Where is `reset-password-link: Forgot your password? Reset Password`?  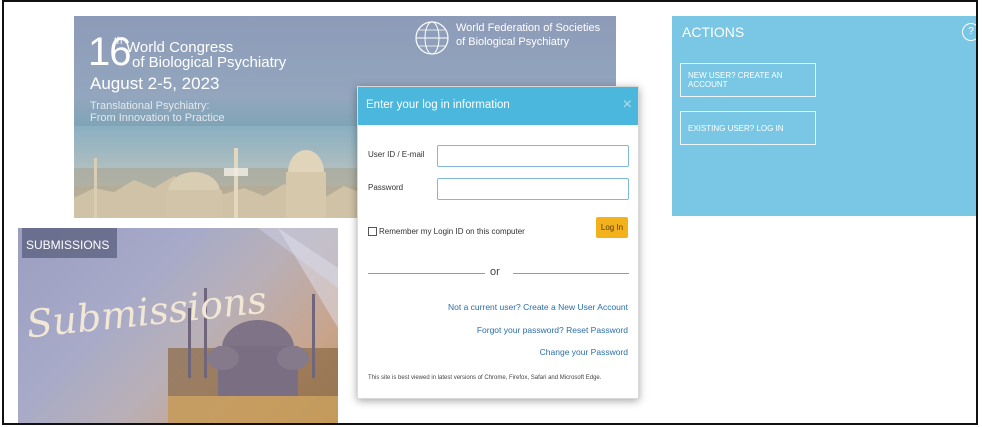 reset-password-link: Forgot your password? Reset Password is located at coordinates (552, 330).